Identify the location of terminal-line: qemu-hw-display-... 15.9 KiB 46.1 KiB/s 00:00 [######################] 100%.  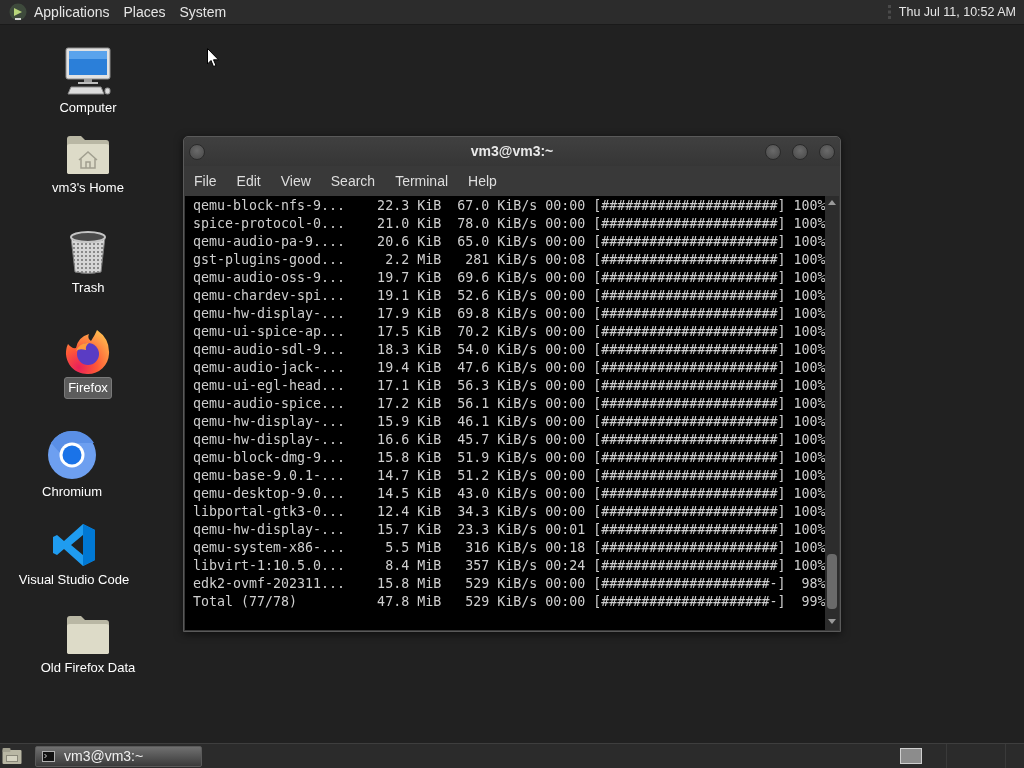
(509, 422).